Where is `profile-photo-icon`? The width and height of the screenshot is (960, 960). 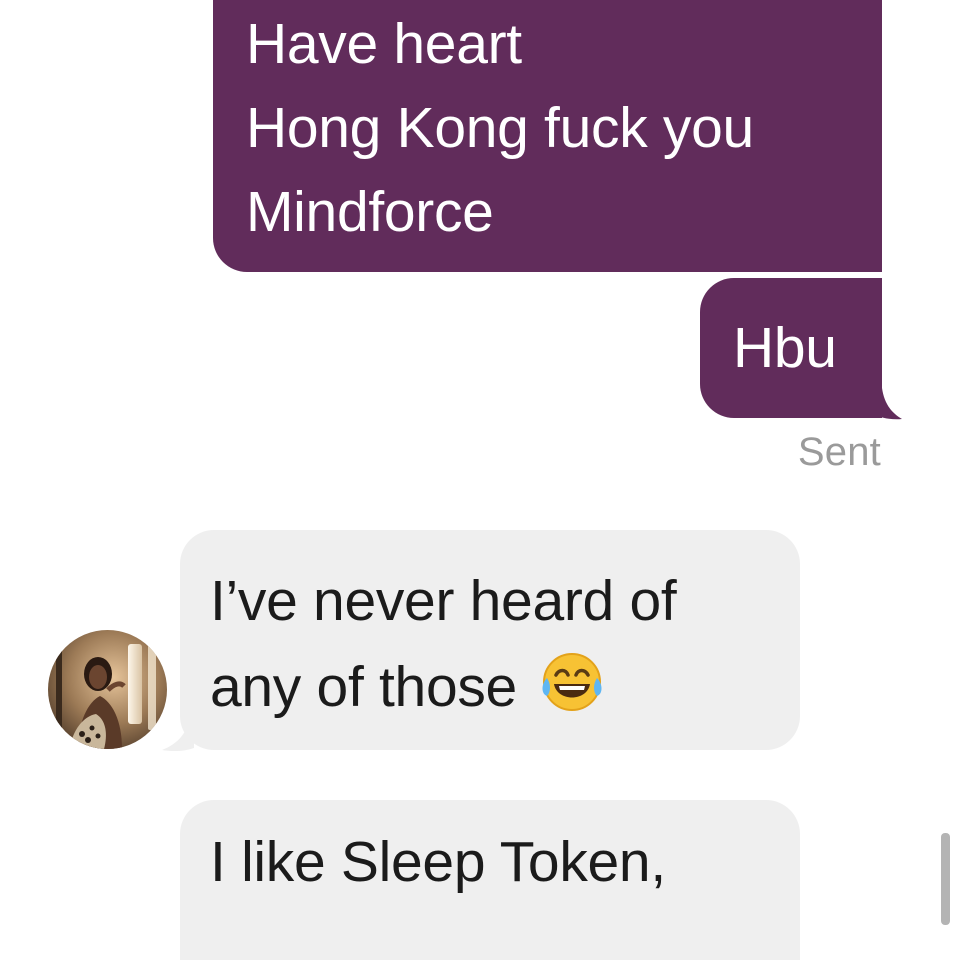
profile-photo-icon is located at coordinates (107, 689).